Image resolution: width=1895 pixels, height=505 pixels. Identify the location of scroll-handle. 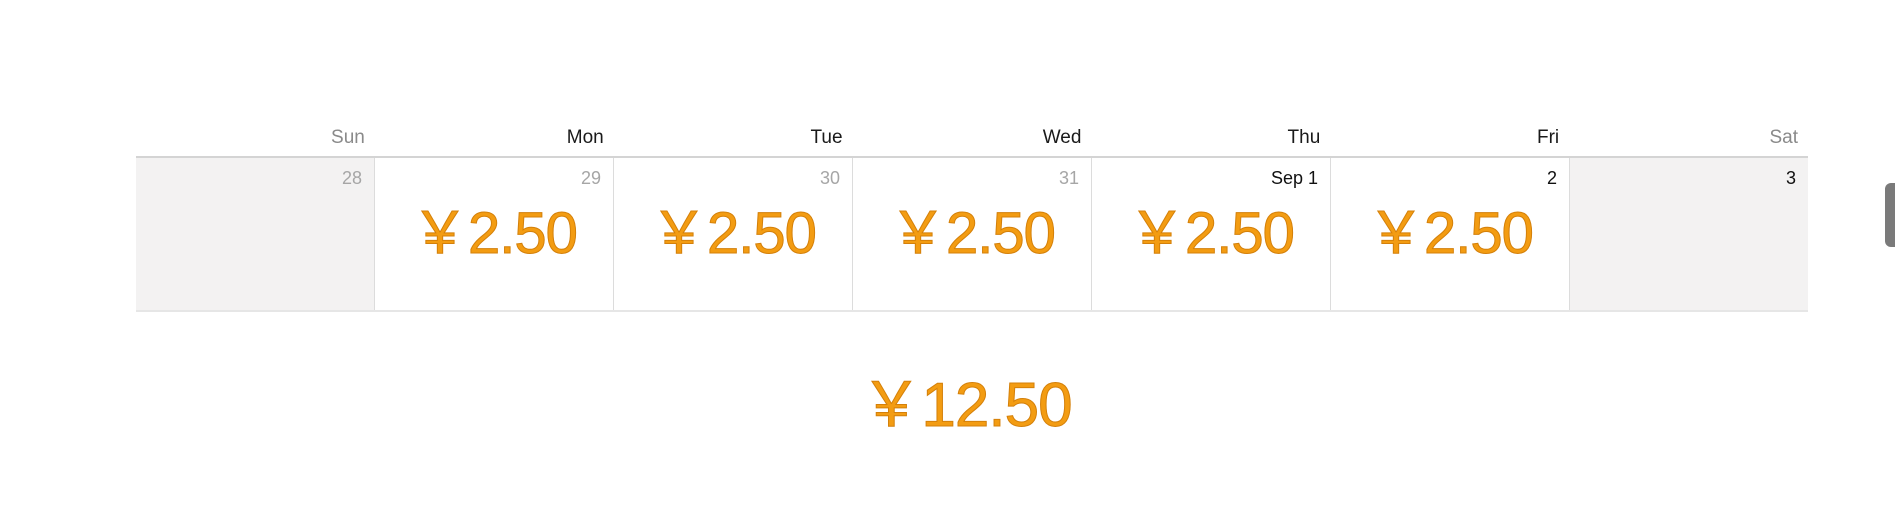
(1890, 215).